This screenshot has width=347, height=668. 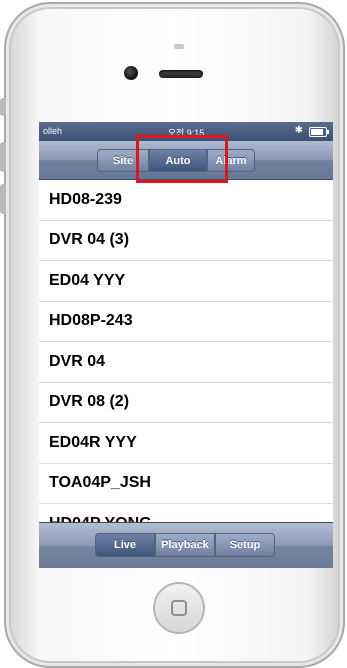 I want to click on tab-playback: Playback, so click(x=185, y=545).